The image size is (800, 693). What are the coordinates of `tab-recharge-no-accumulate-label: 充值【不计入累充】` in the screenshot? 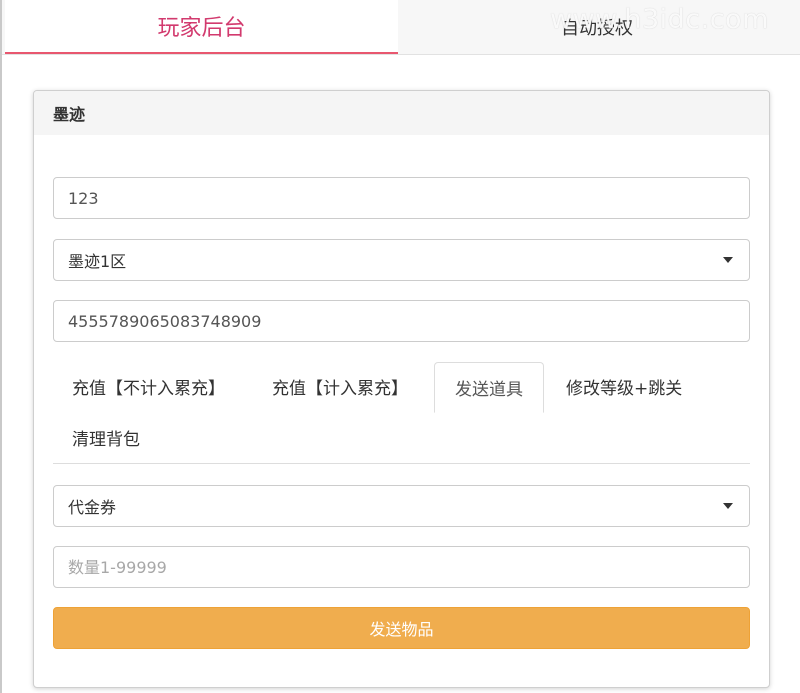 It's located at (148, 389).